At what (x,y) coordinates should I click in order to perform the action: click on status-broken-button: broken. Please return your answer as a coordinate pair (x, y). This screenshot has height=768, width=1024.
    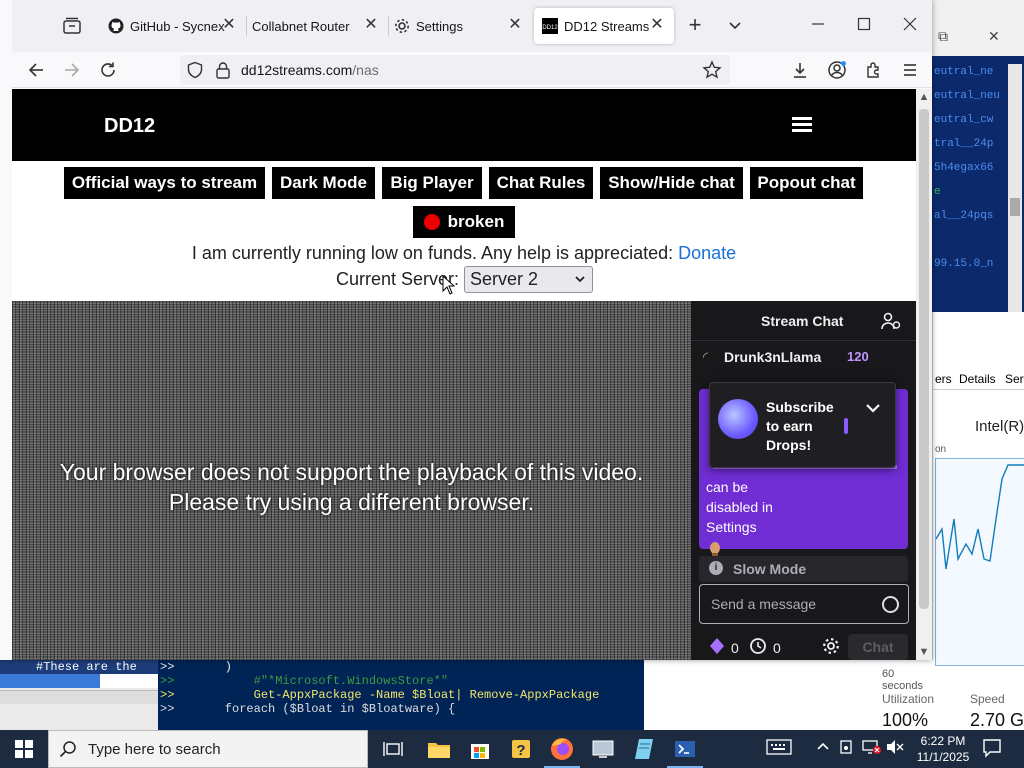
    Looking at the image, I should click on (464, 222).